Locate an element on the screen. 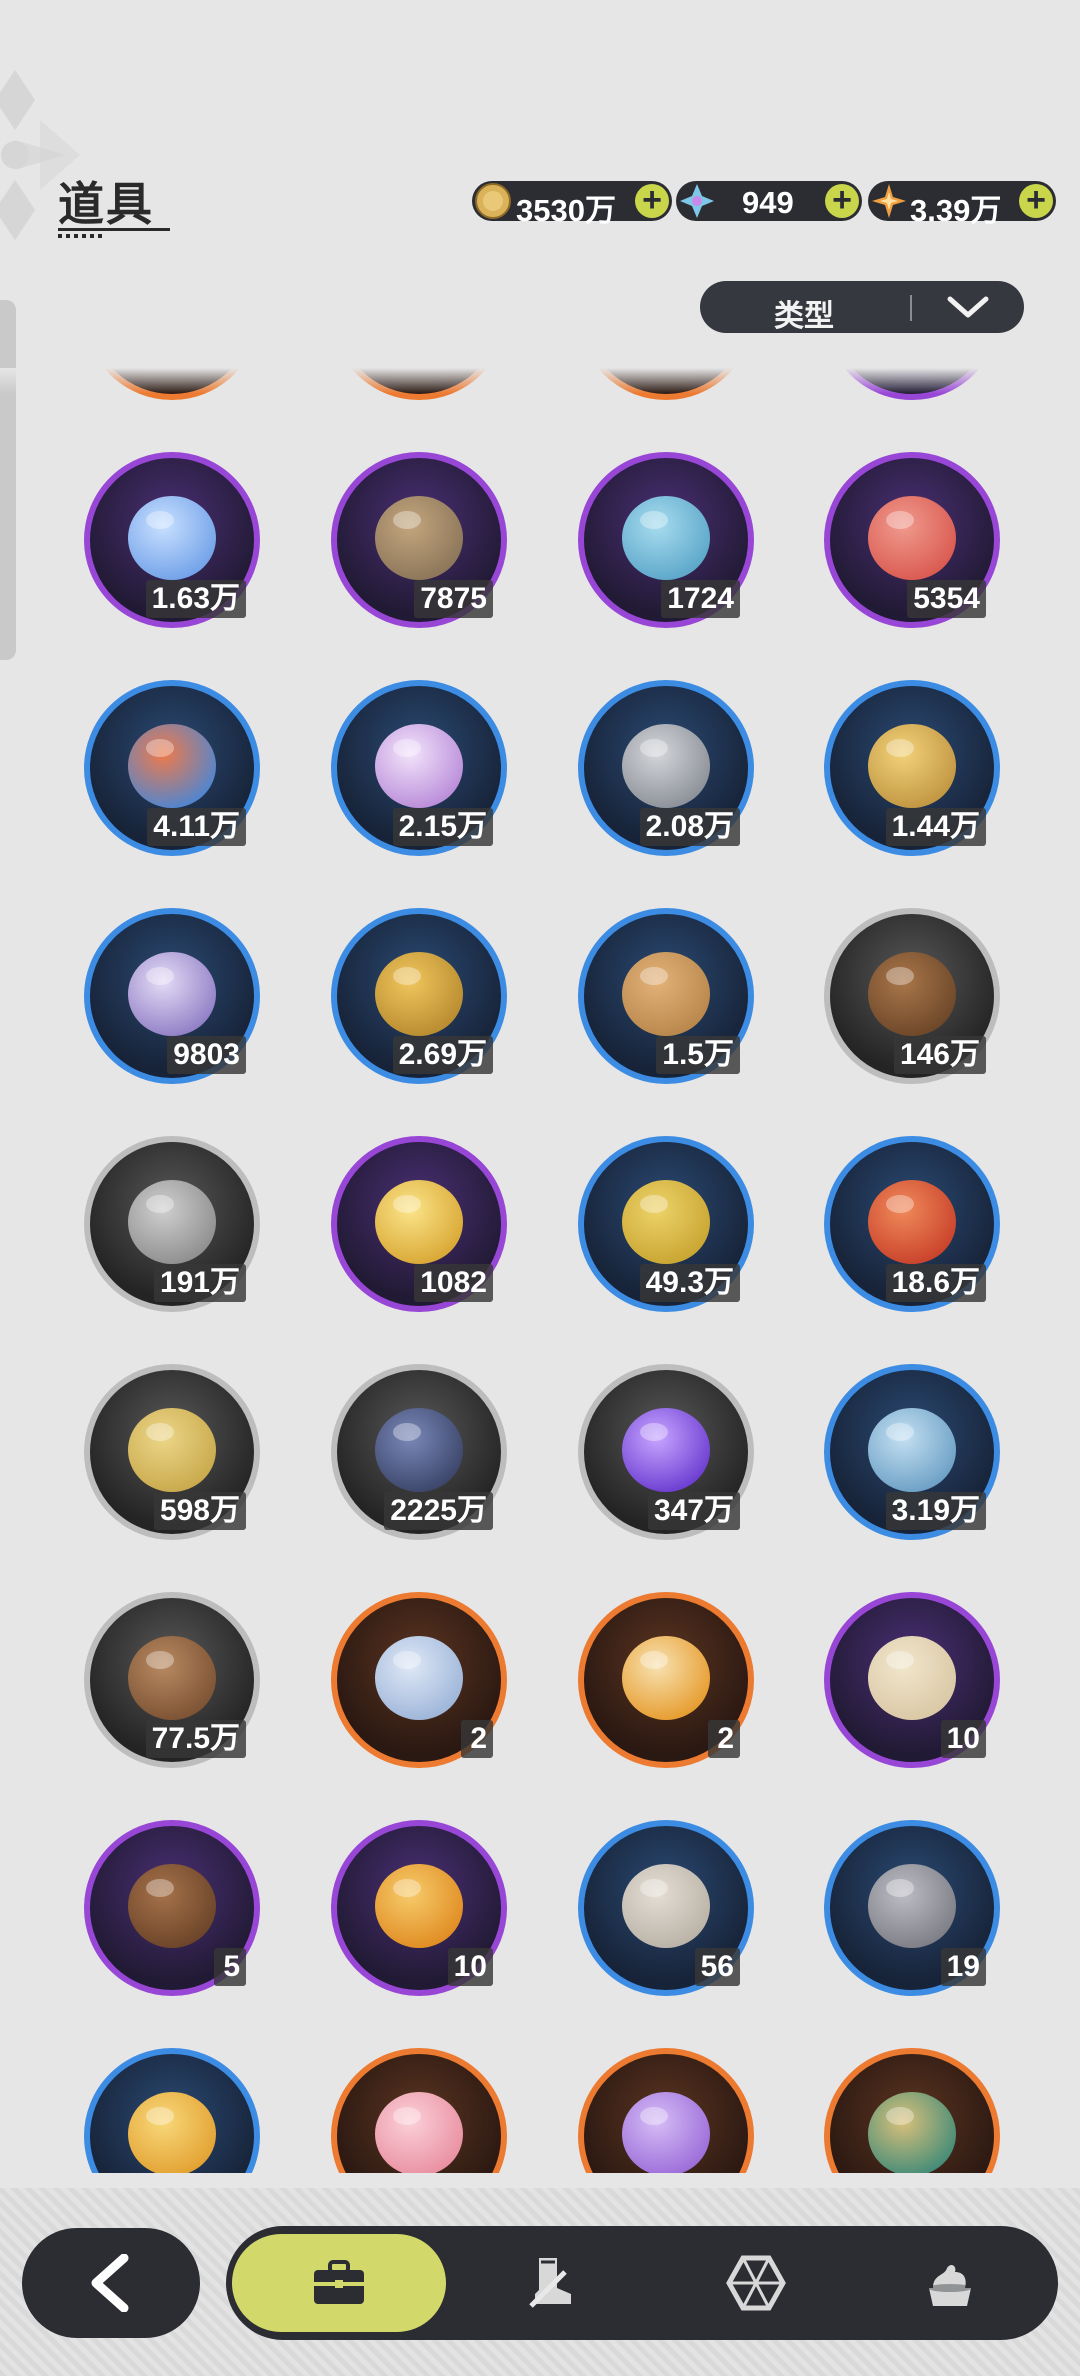  item-slot: 5 is located at coordinates (172, 1908).